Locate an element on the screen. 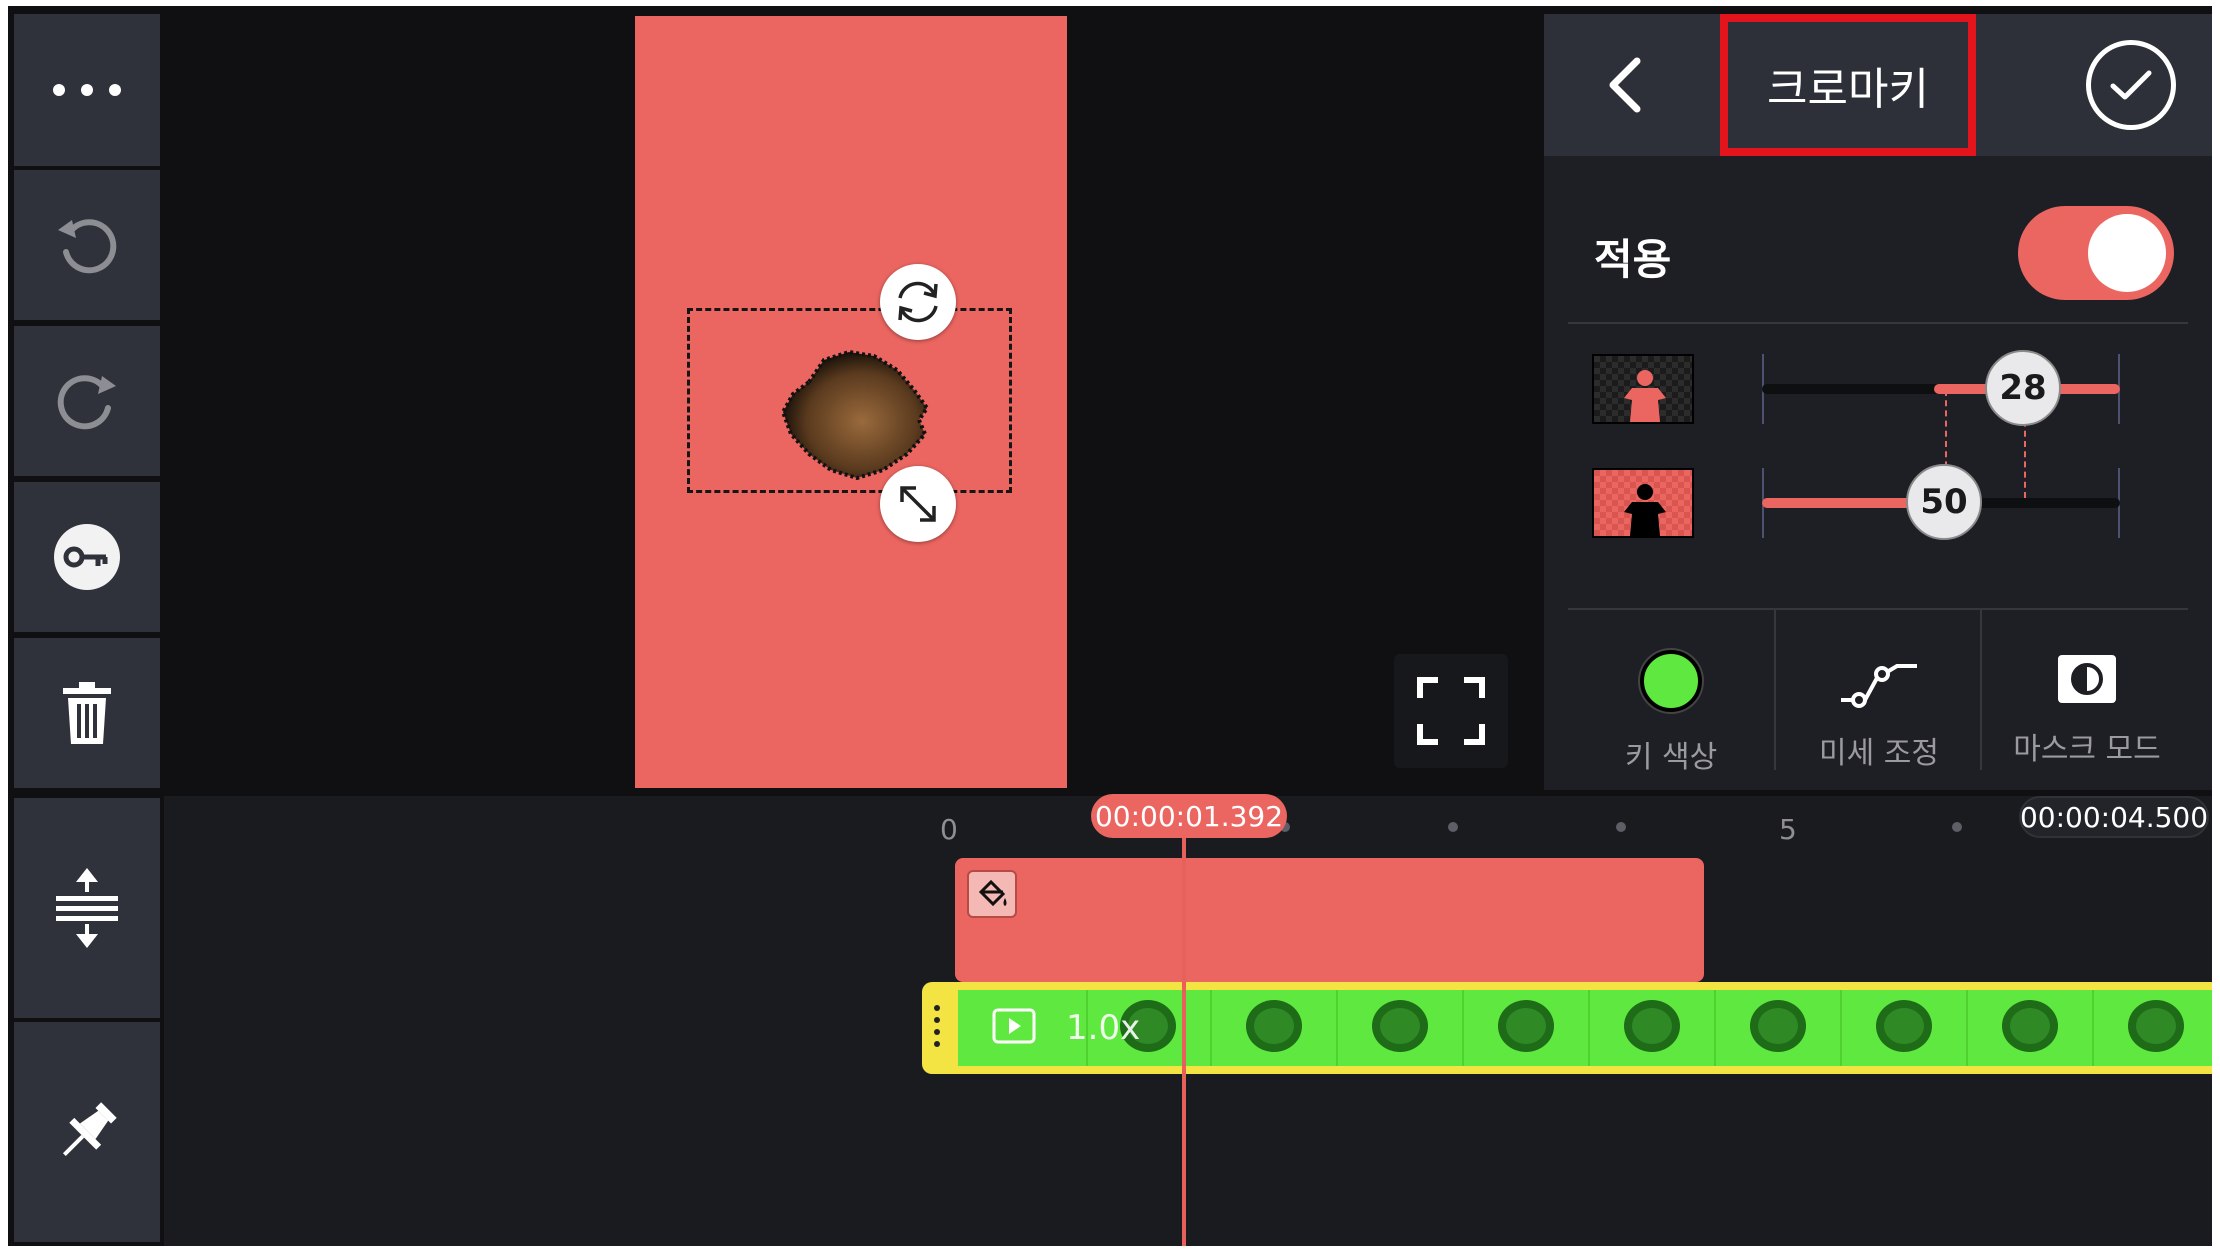  key-color-button: 키 색상 is located at coordinates (1671, 700).